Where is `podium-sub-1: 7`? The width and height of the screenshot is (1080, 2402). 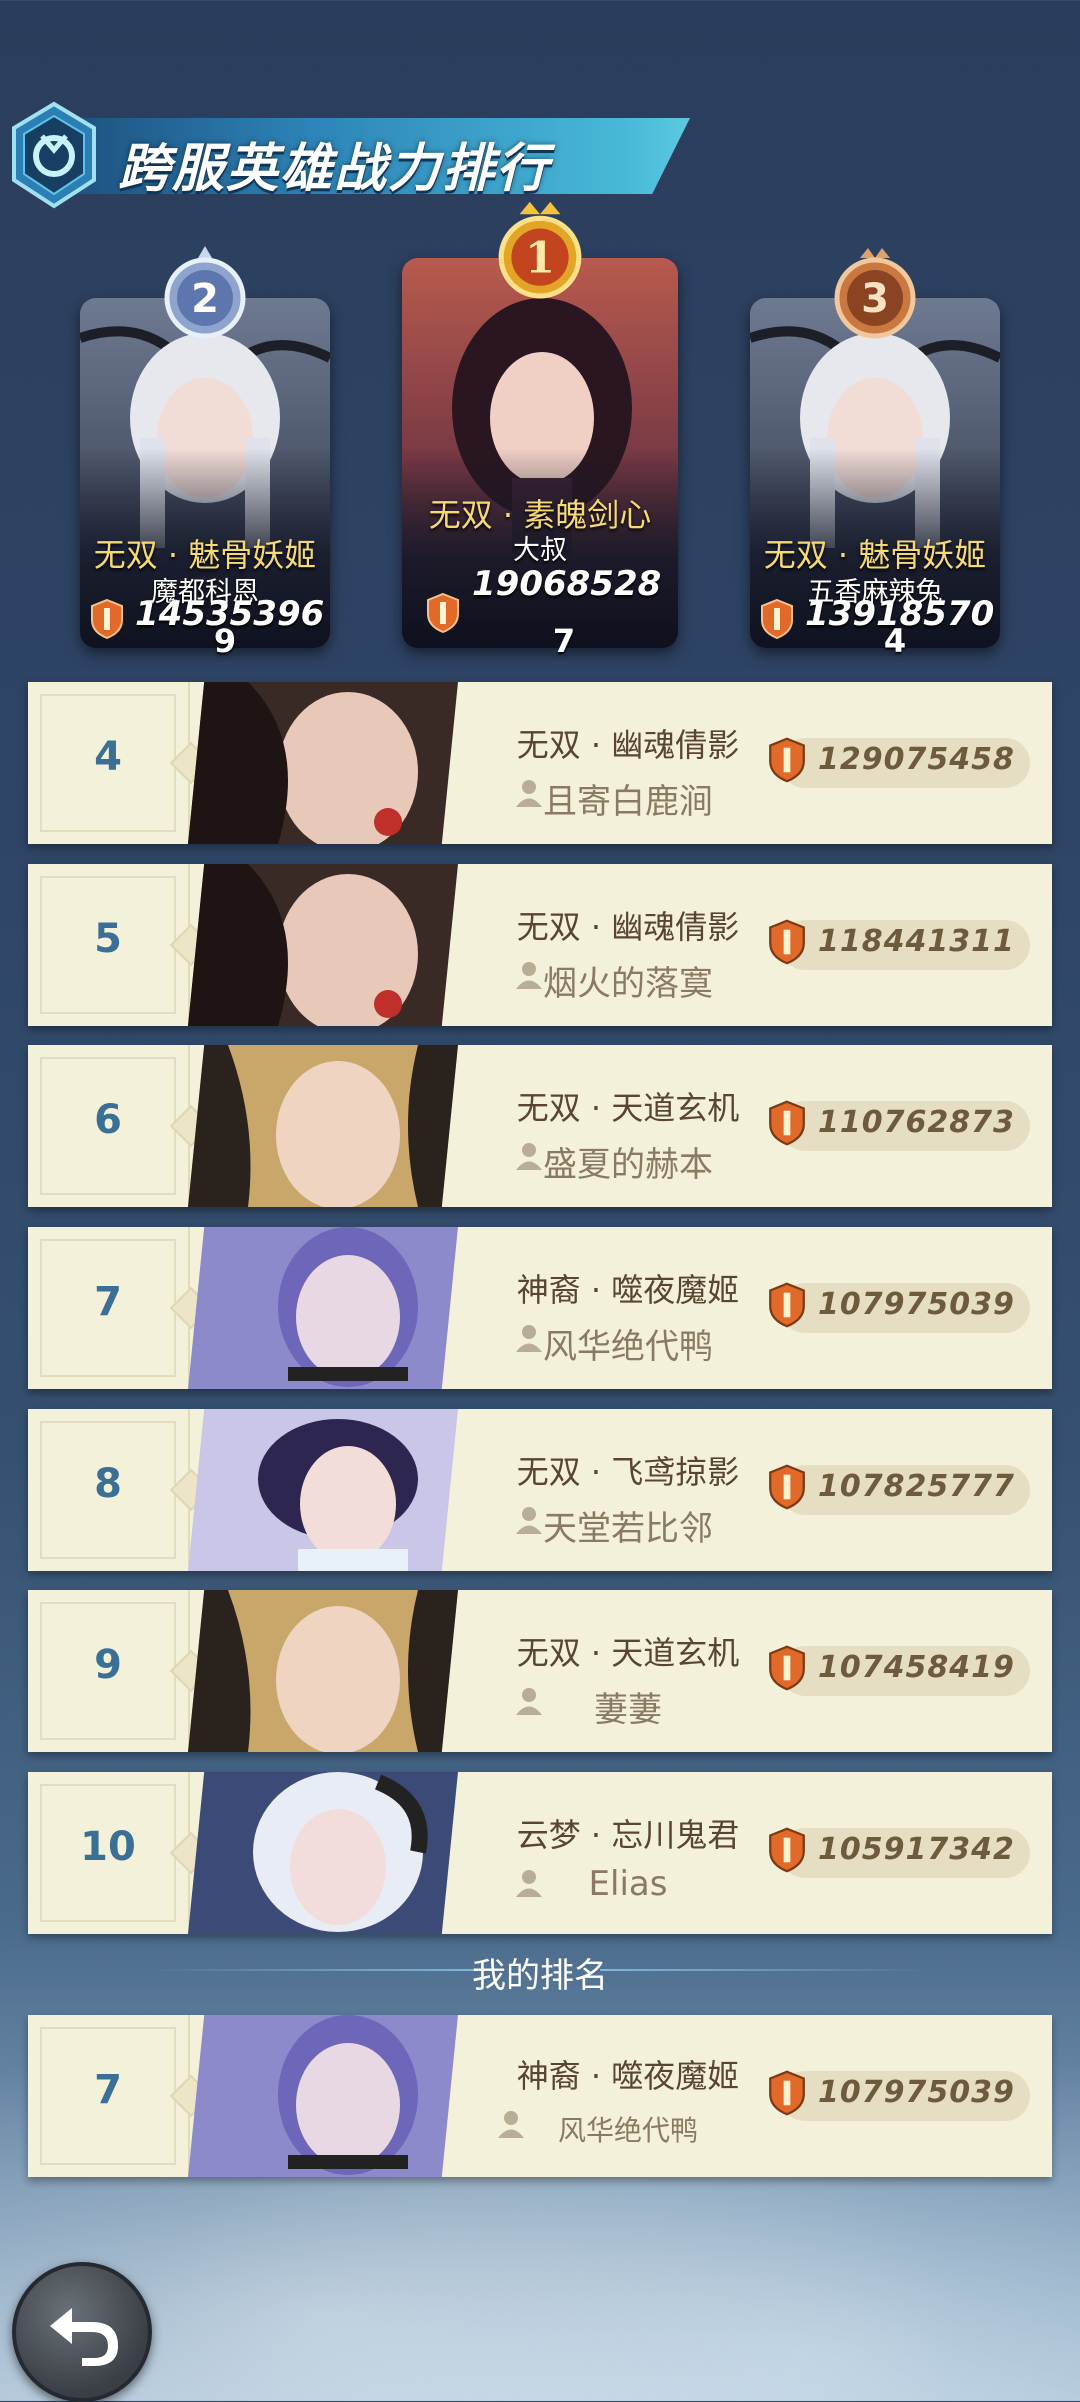
podium-sub-1: 7 is located at coordinates (564, 641).